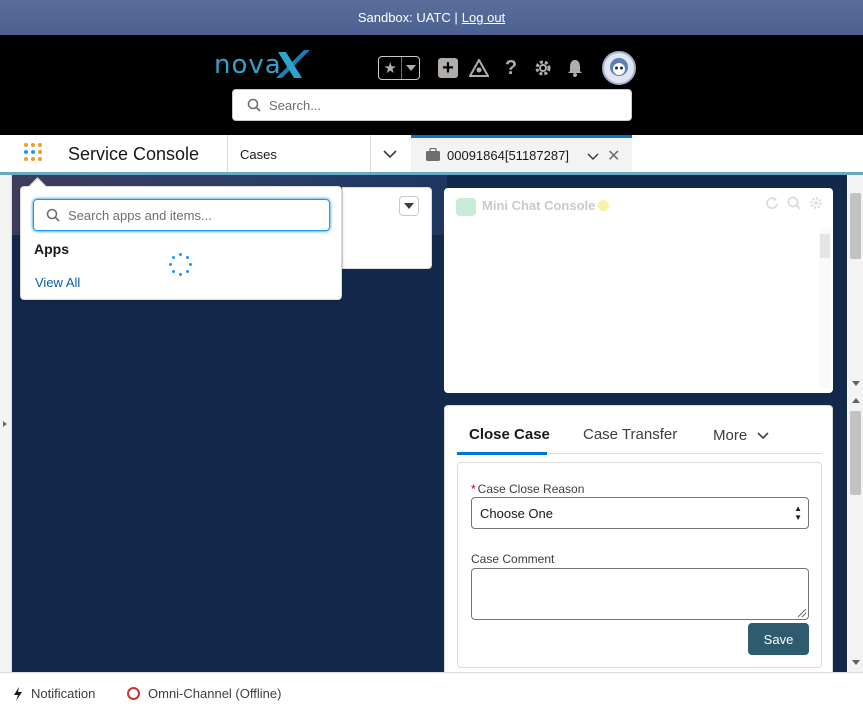 The width and height of the screenshot is (863, 713). Describe the element at coordinates (502, 453) in the screenshot. I see `active-tab-indicator` at that location.